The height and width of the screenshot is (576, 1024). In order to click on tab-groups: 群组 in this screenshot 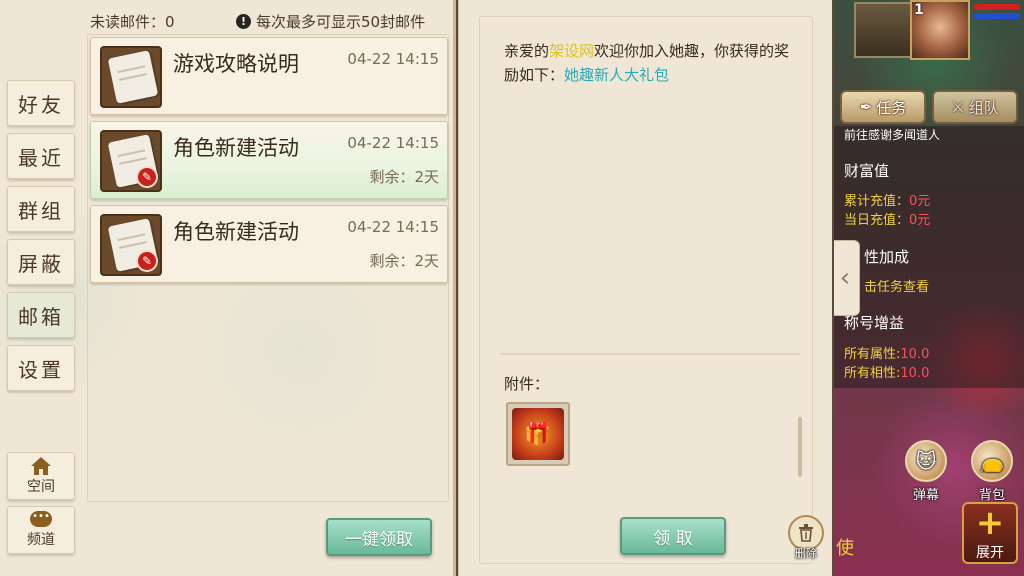, I will do `click(41, 209)`.